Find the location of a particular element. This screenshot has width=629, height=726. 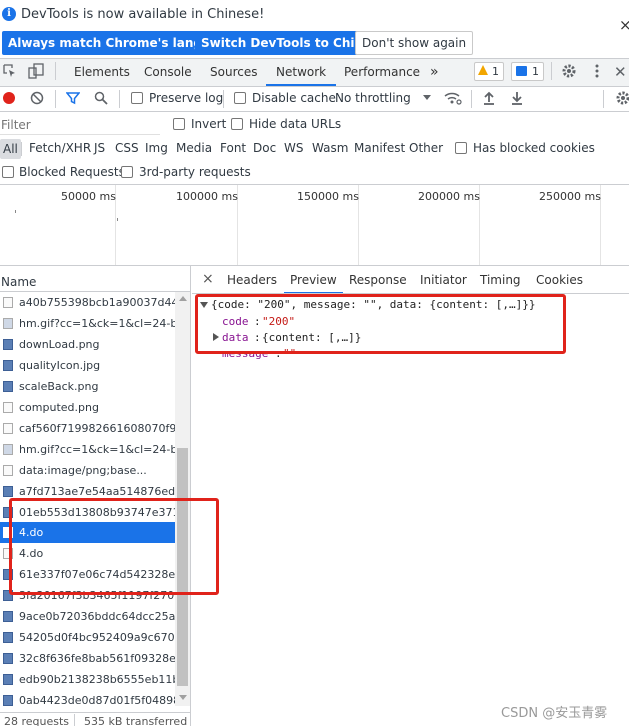

has-blocked-cookies-checkbox is located at coordinates (461, 148).